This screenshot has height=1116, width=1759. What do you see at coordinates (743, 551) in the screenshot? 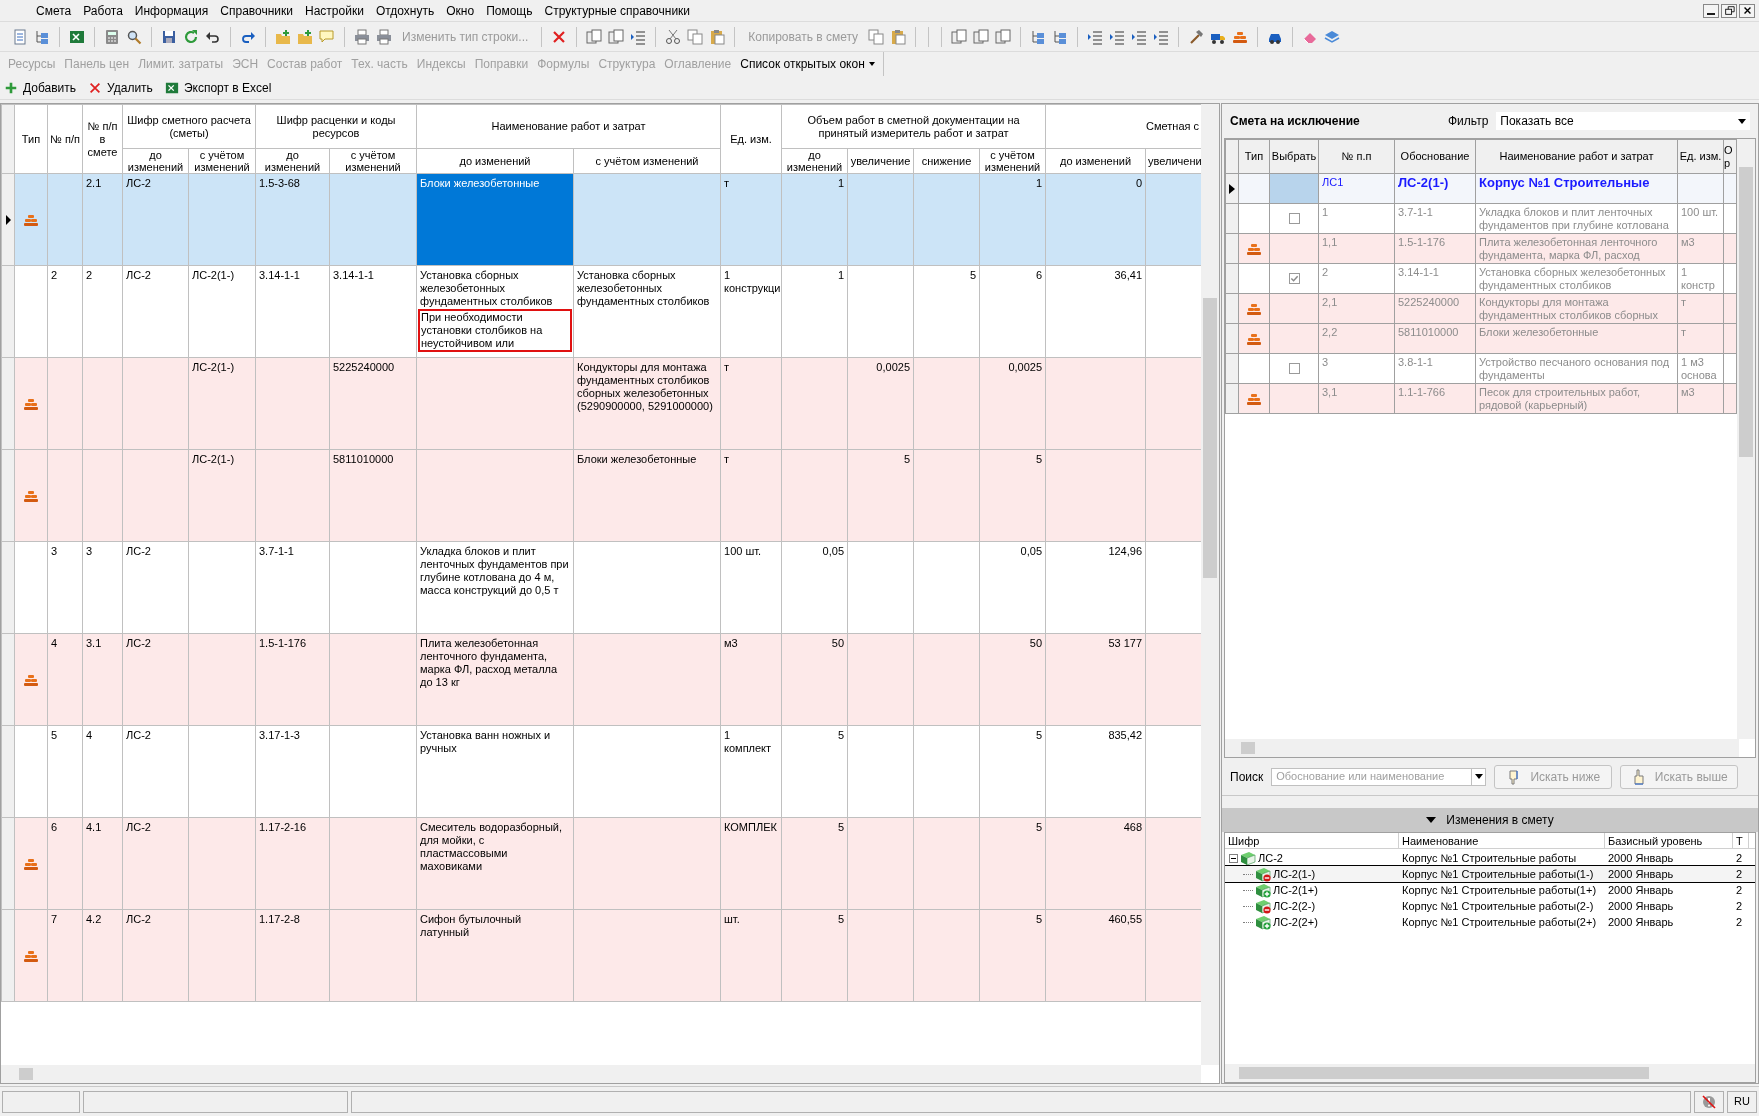
I see `table-cell-text: 100 шт.` at bounding box center [743, 551].